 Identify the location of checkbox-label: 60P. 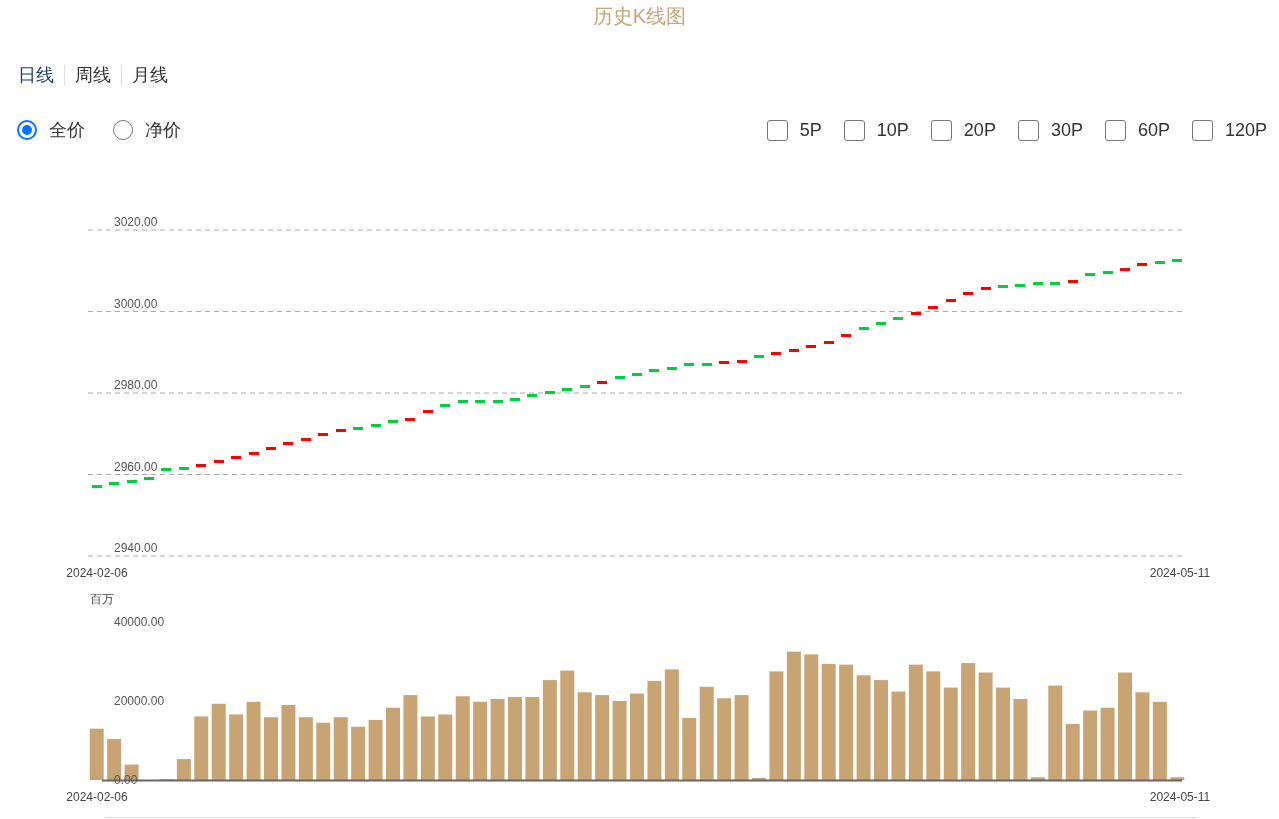
(1153, 130).